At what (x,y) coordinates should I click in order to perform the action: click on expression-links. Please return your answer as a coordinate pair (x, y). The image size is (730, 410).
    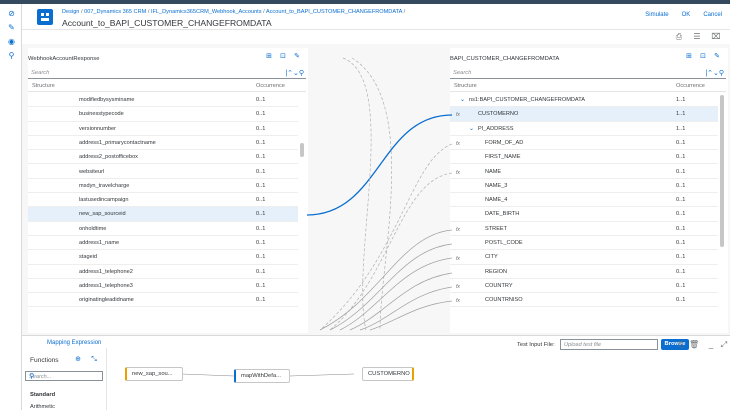
    Looking at the image, I should click on (268, 375).